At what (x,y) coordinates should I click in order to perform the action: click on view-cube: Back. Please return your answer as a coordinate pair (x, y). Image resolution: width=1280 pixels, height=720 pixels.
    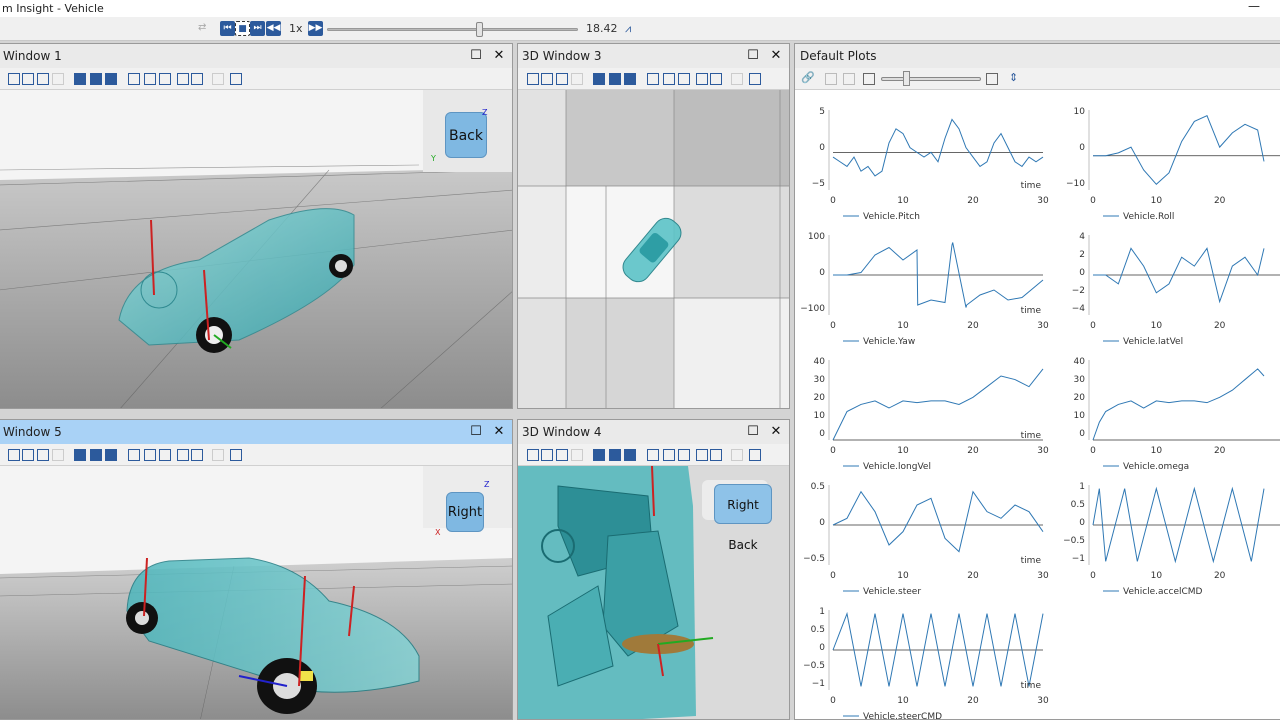
    Looking at the image, I should click on (466, 135).